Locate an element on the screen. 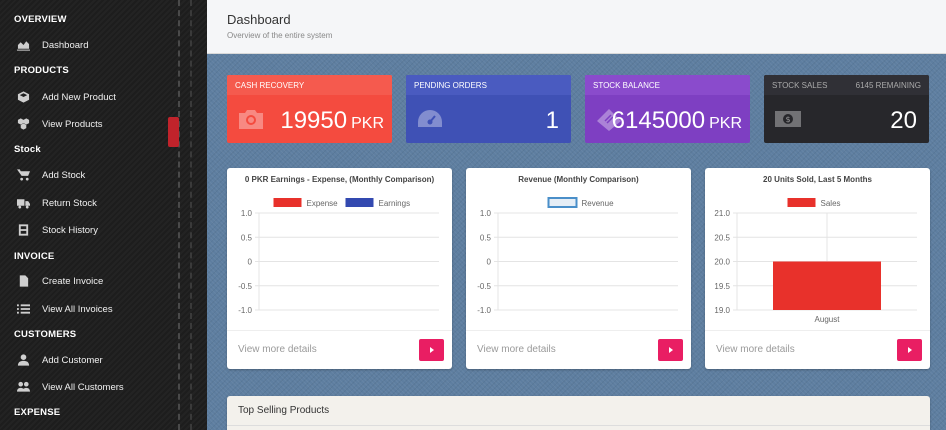  legend-label: Revenue is located at coordinates (598, 203).